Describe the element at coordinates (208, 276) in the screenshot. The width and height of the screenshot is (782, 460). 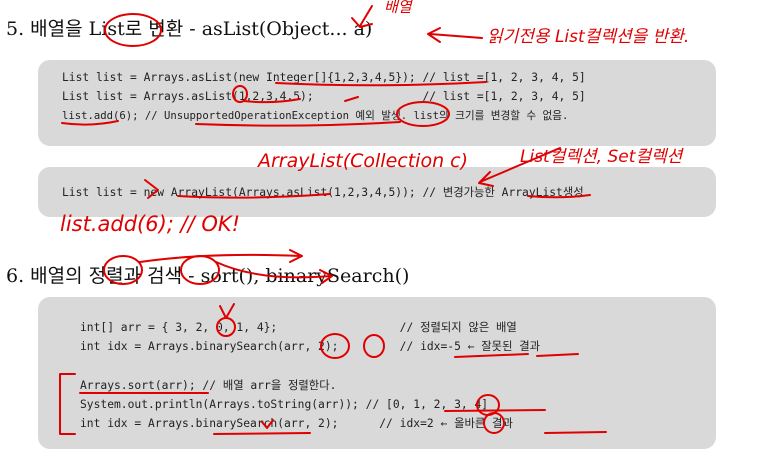
I see `section6-title: 6. 배열의 정렬과 검색 - sort(), binarySearch()` at that location.